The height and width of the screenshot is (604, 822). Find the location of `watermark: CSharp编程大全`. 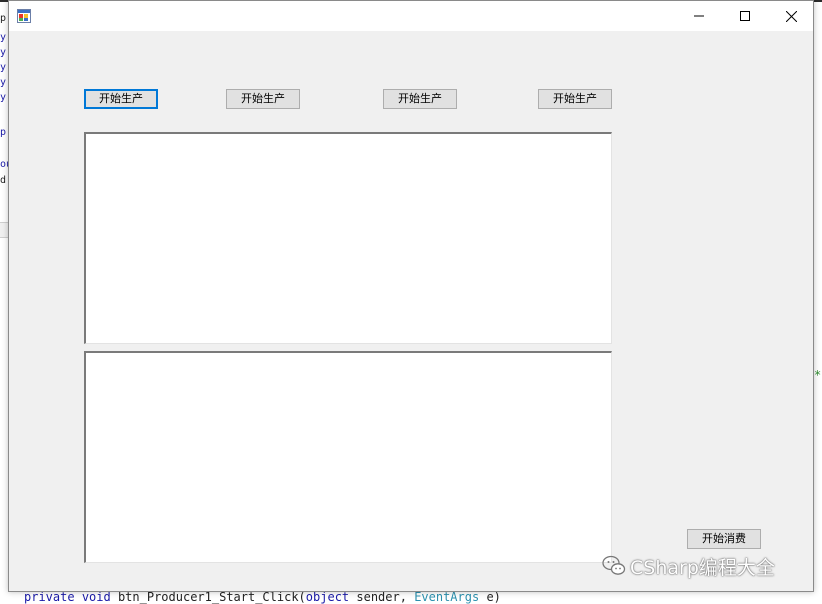

watermark: CSharp编程大全 is located at coordinates (688, 566).